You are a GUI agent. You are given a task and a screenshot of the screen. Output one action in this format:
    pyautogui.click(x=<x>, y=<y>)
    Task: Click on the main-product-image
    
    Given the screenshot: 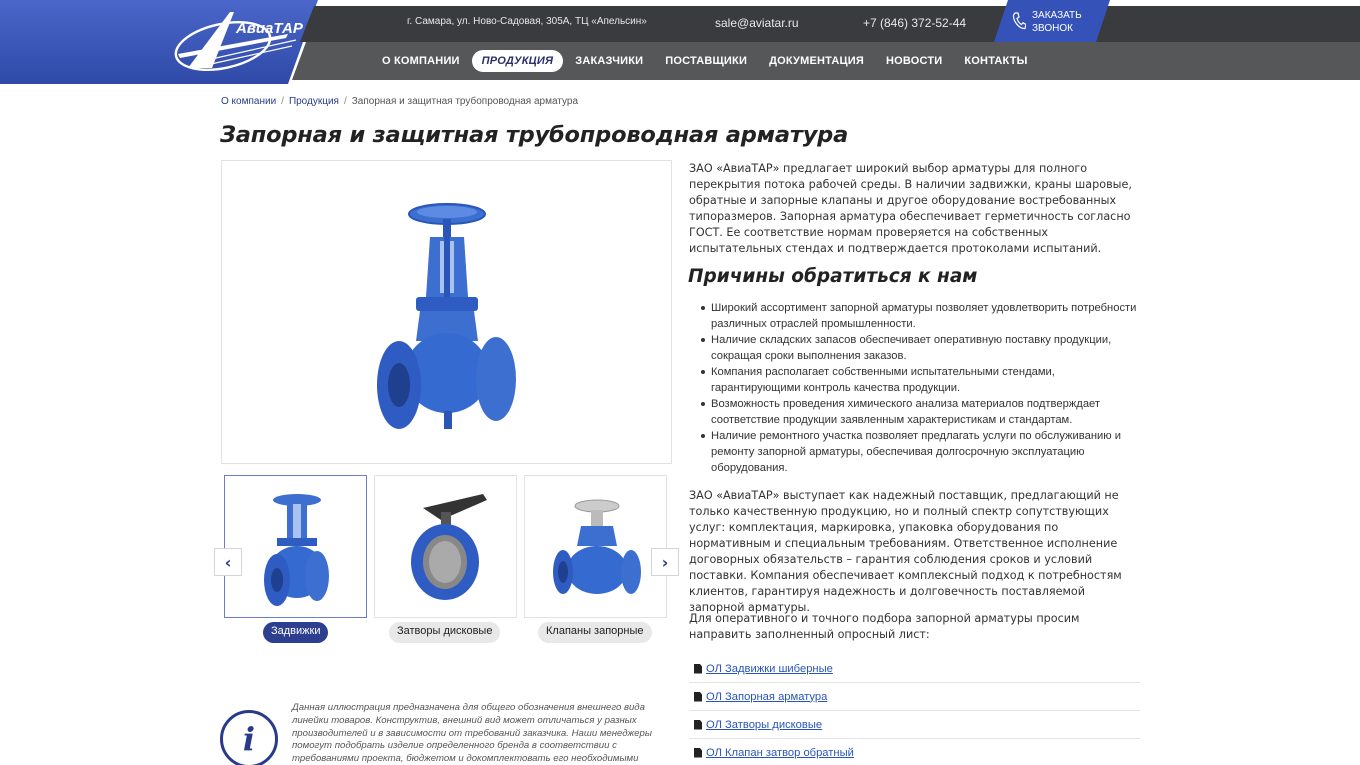 What is the action you would take?
    pyautogui.click(x=446, y=312)
    